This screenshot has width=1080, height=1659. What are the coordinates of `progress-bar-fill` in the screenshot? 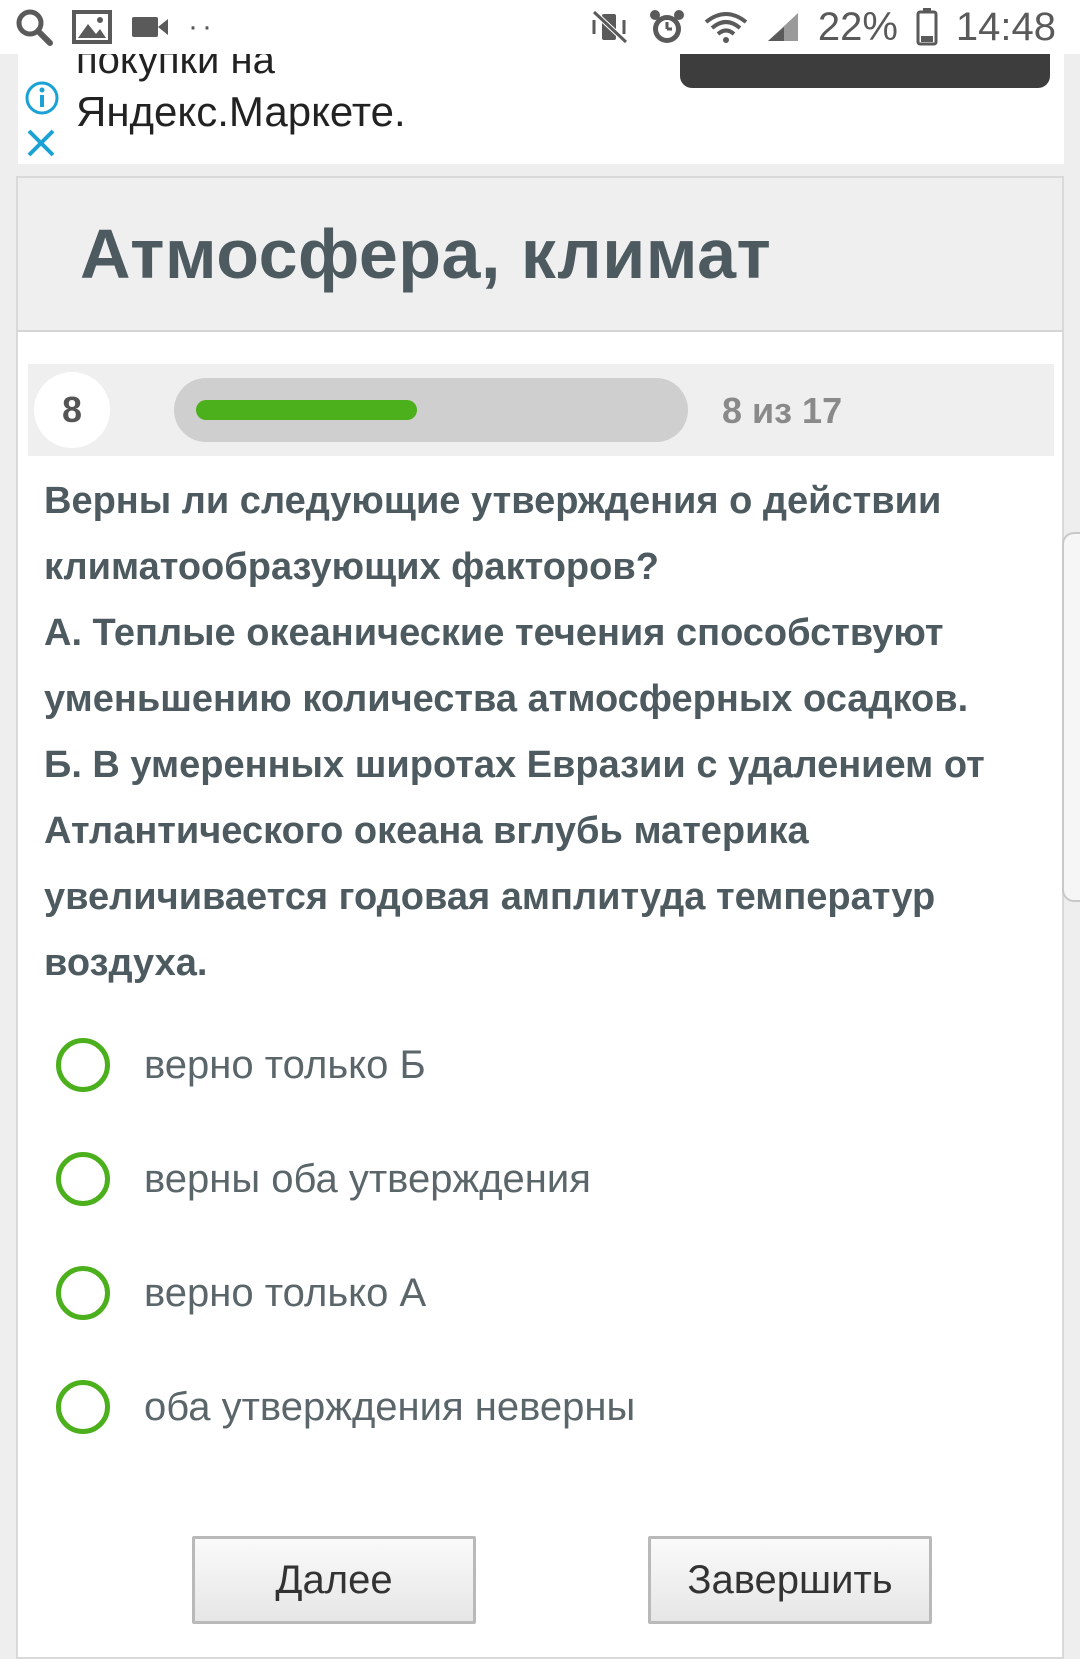 It's located at (306, 410).